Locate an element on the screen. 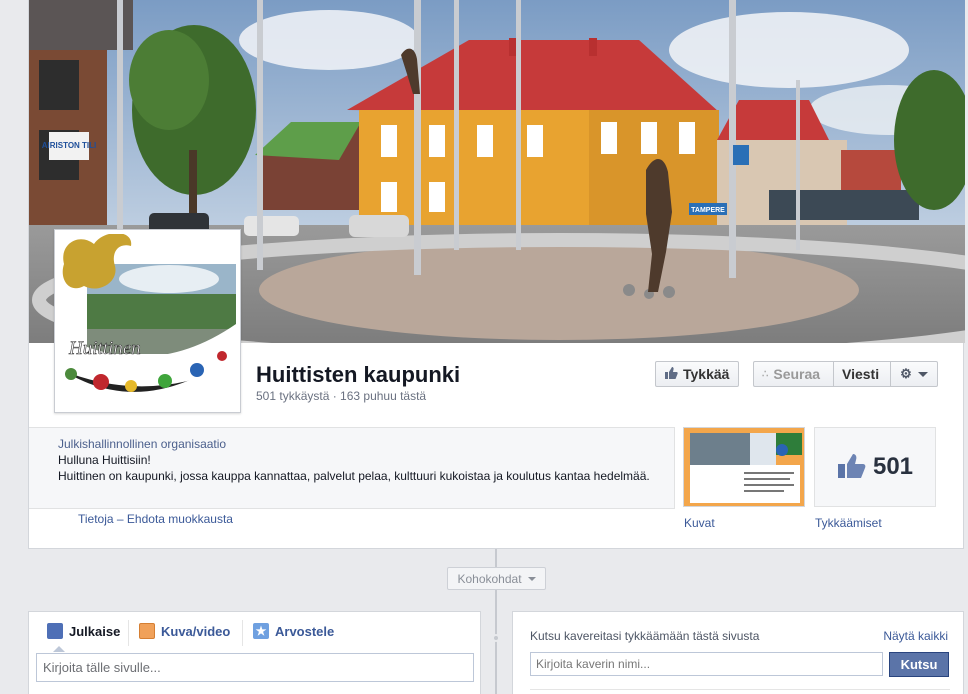 This screenshot has height=694, width=968. timeline-dot is located at coordinates (496, 638).